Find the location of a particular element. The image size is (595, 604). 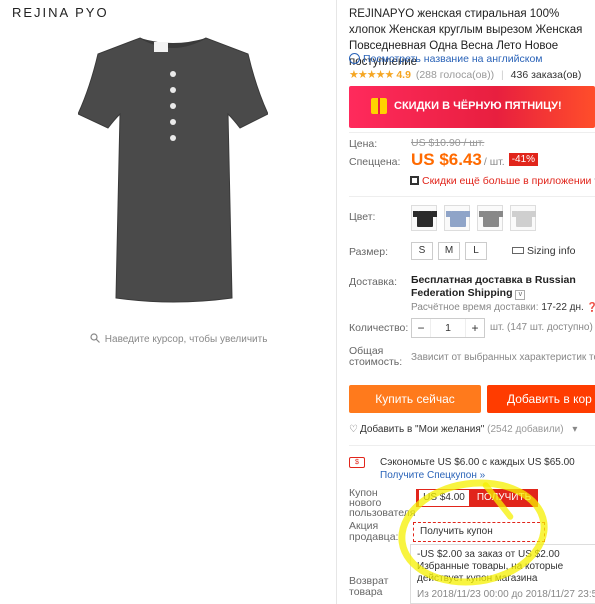

size-option-l: L is located at coordinates (476, 251).